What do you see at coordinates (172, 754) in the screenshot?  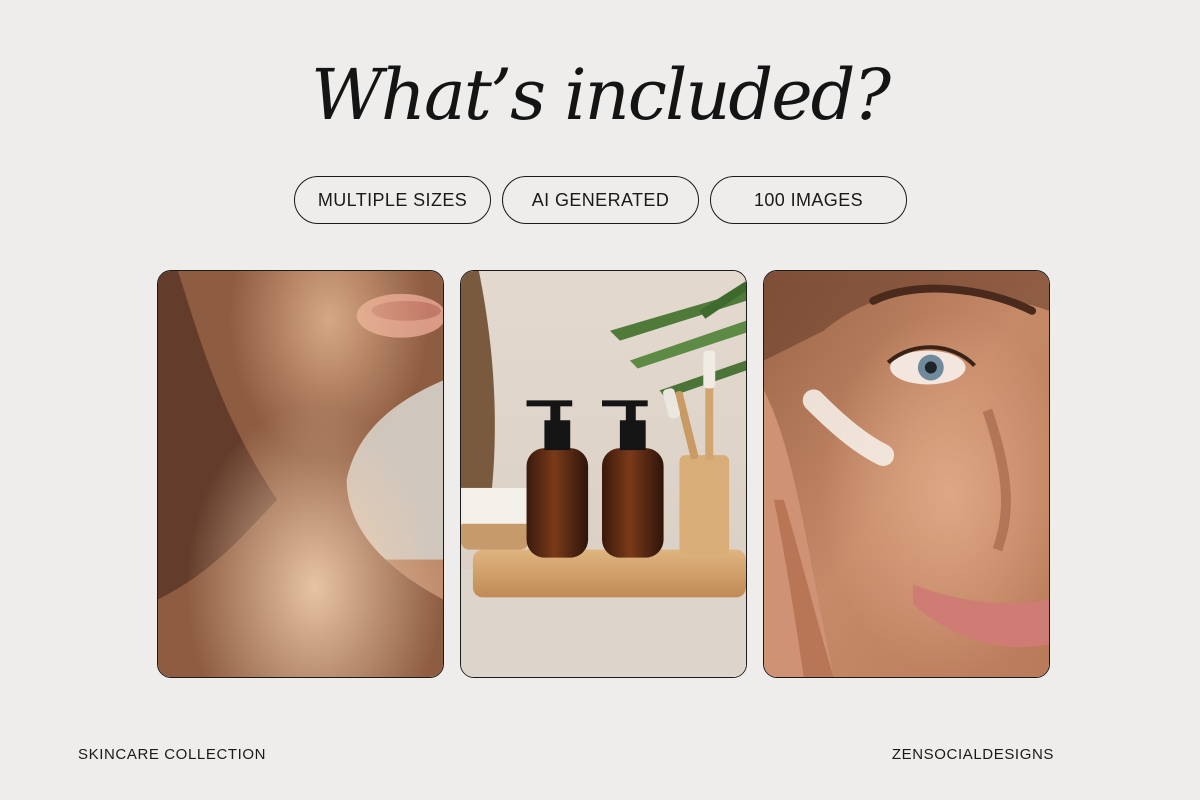 I see `collection-label: SKINCARE COLLECTION` at bounding box center [172, 754].